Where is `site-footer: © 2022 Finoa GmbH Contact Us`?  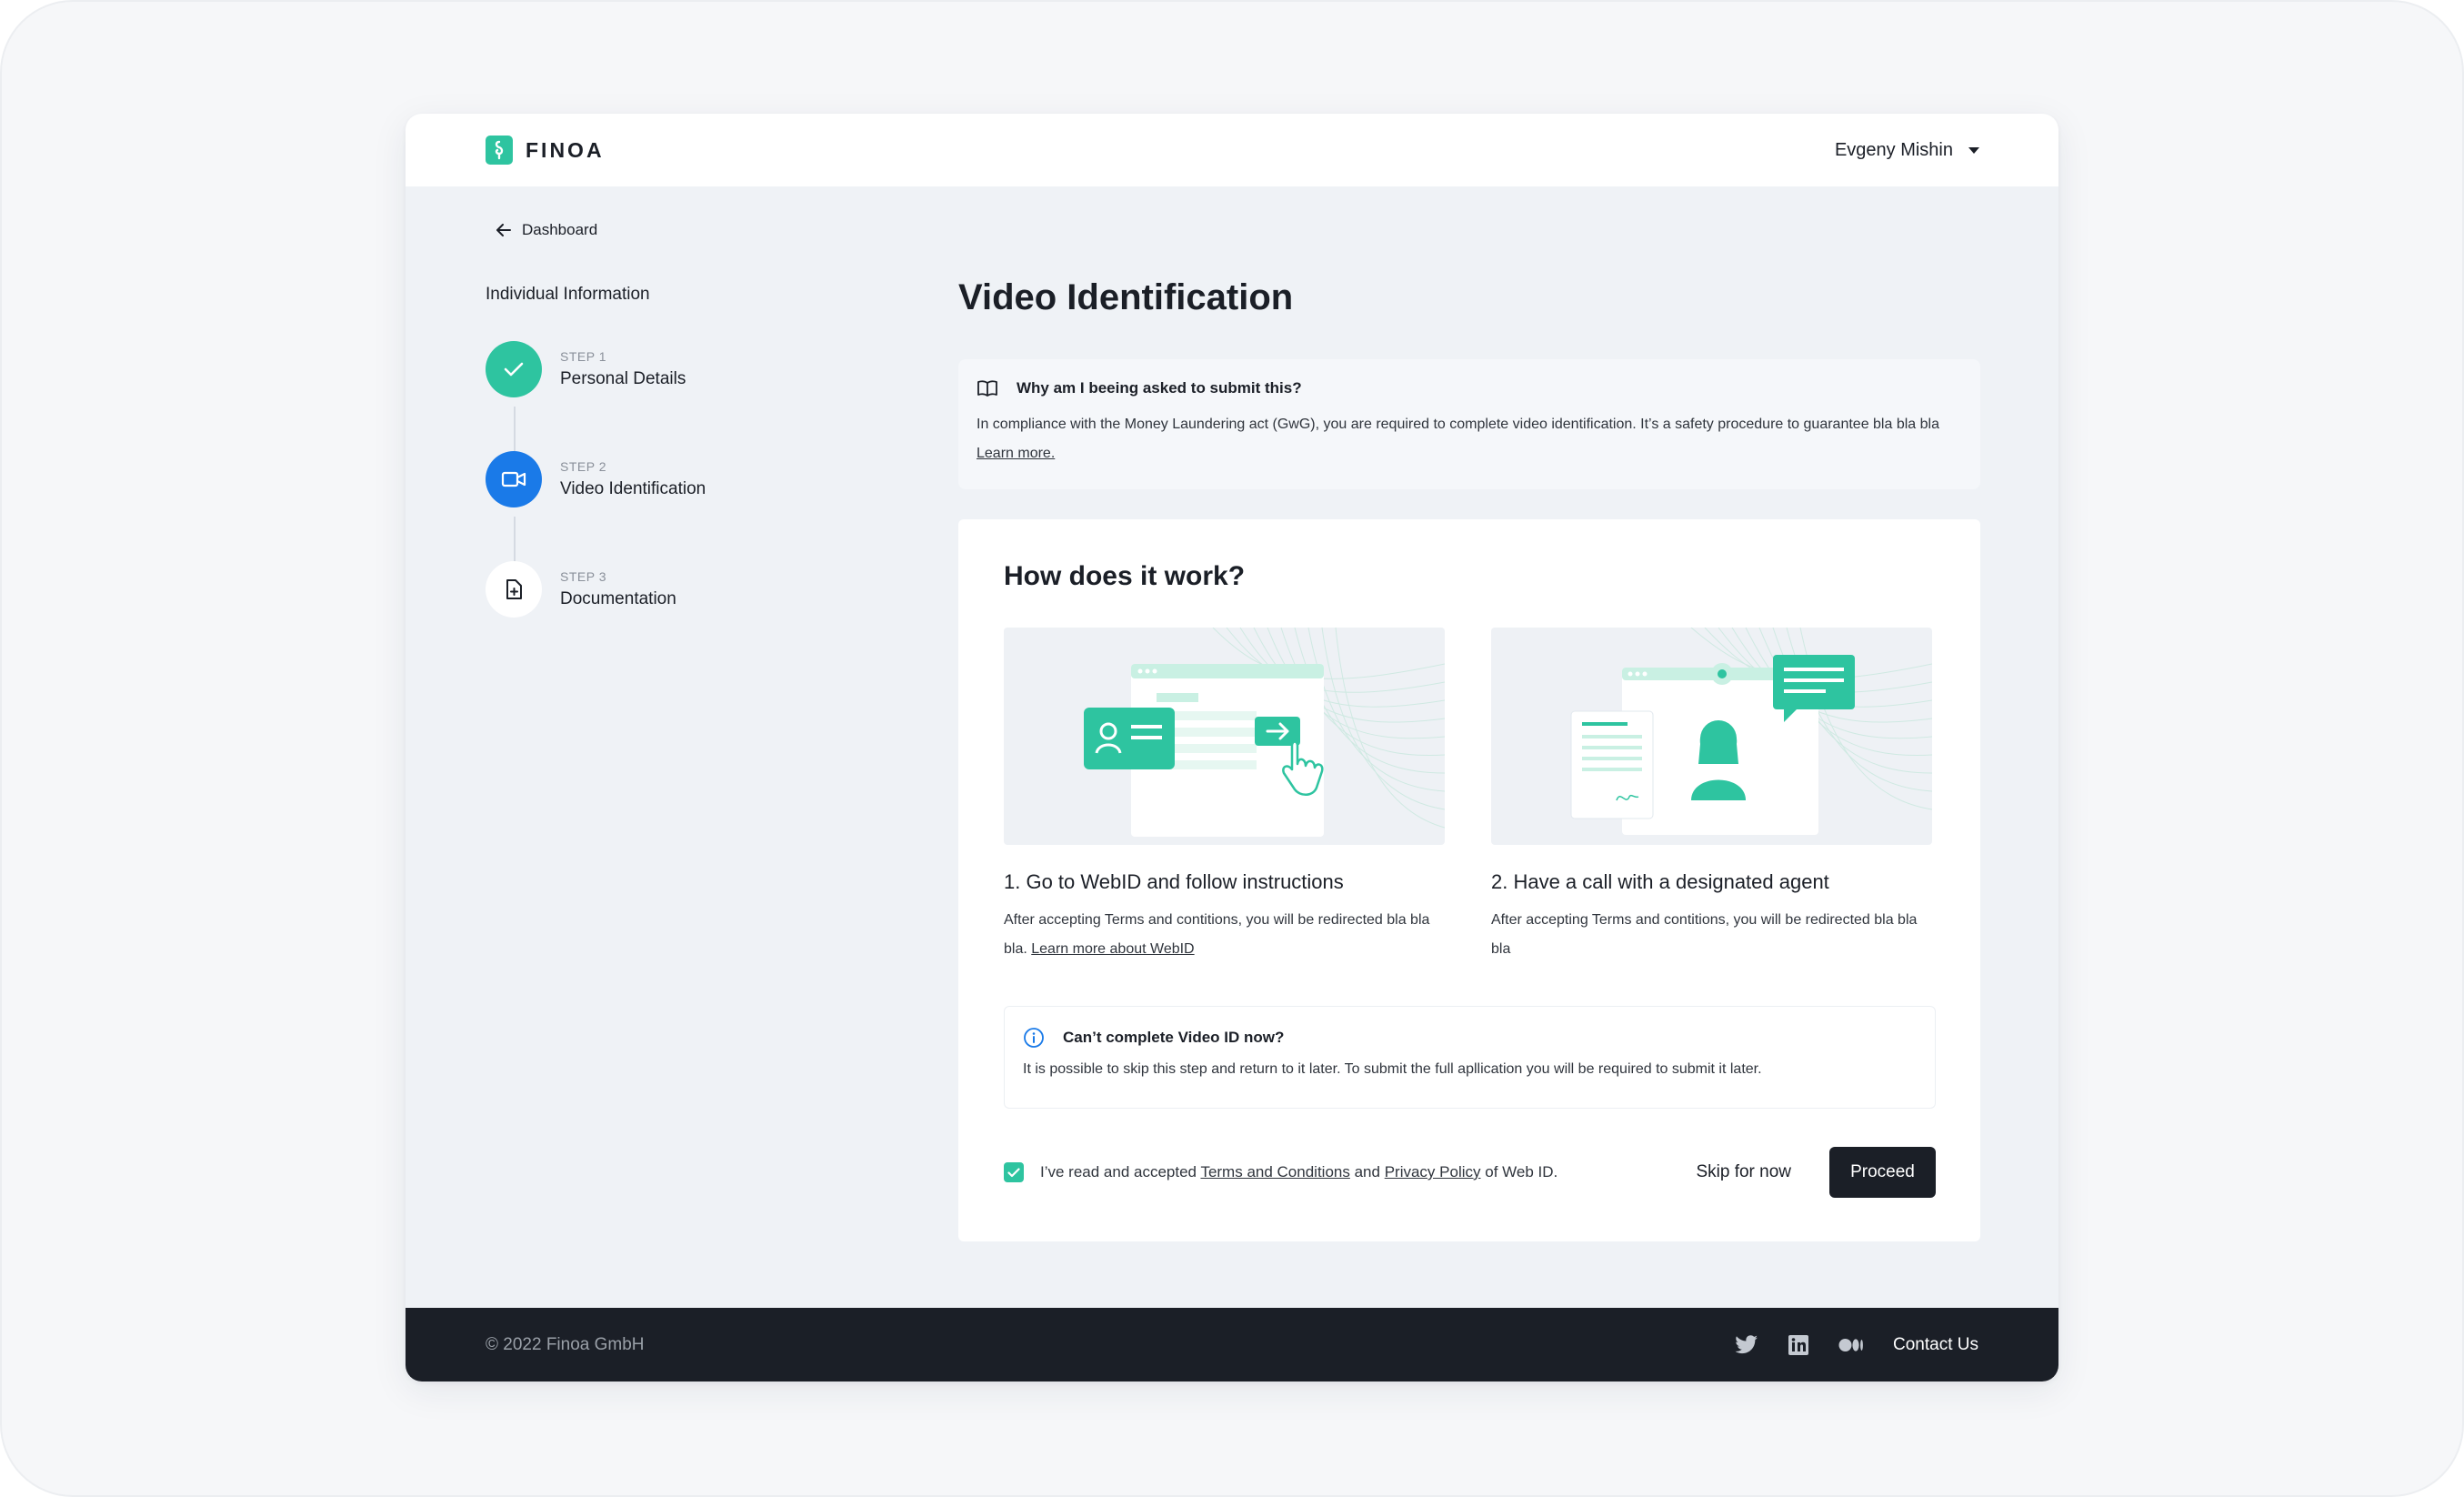
site-footer: © 2022 Finoa GmbH Contact Us is located at coordinates (1232, 1345).